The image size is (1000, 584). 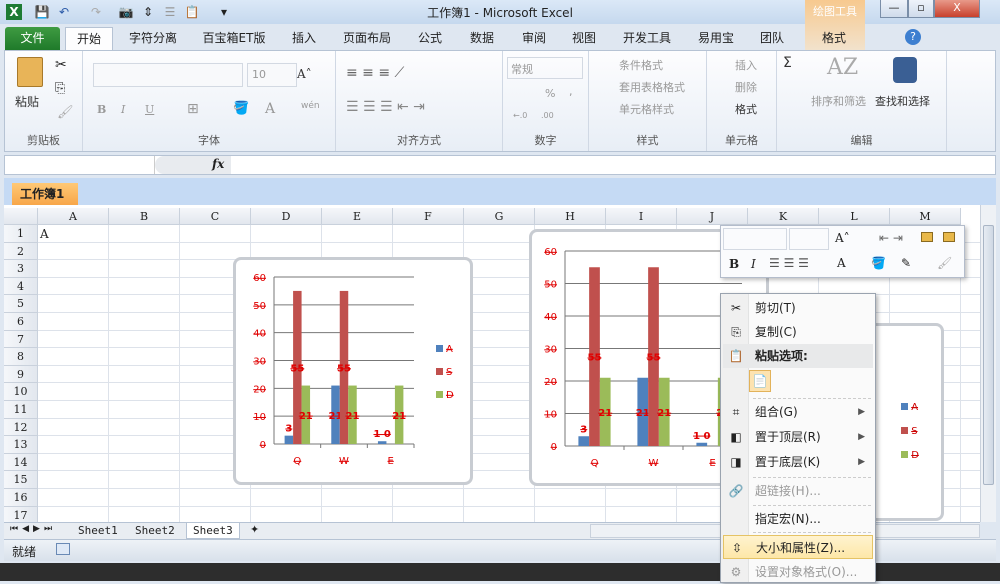 What do you see at coordinates (286, 216) in the screenshot?
I see `column-header: D` at bounding box center [286, 216].